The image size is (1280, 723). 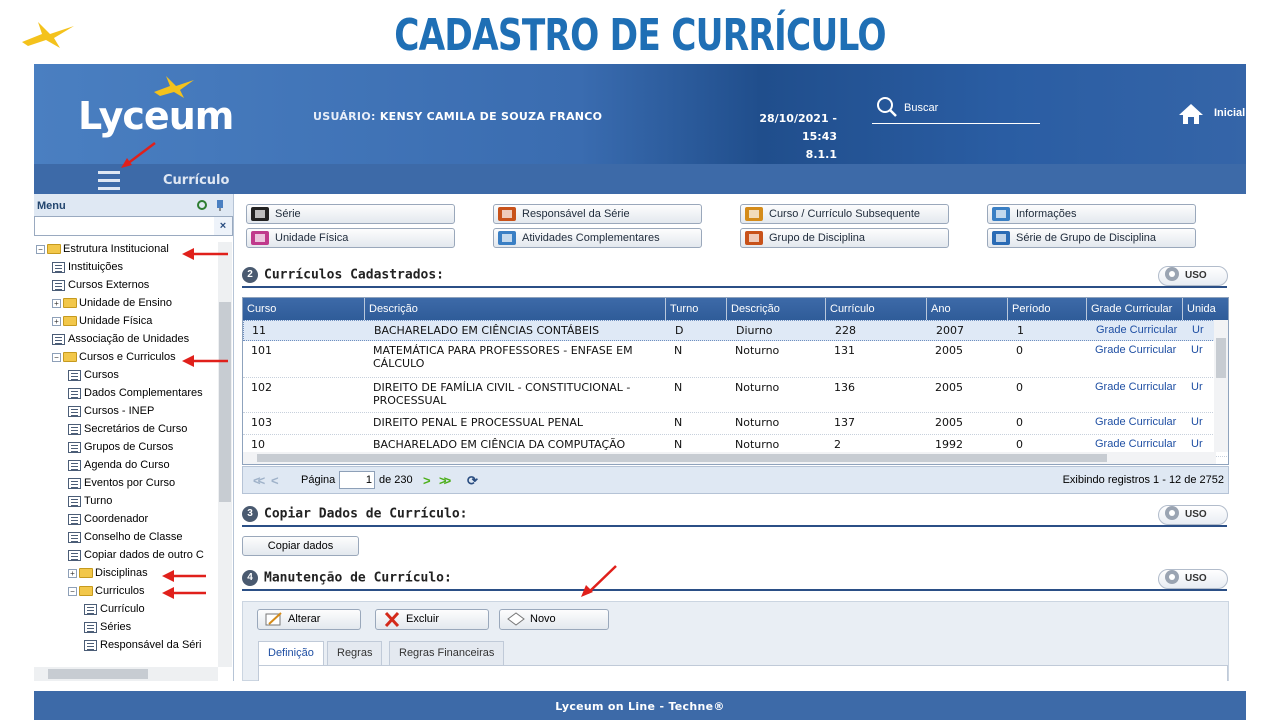 What do you see at coordinates (136, 555) in the screenshot?
I see `tree-item: Copiar dados de outro C` at bounding box center [136, 555].